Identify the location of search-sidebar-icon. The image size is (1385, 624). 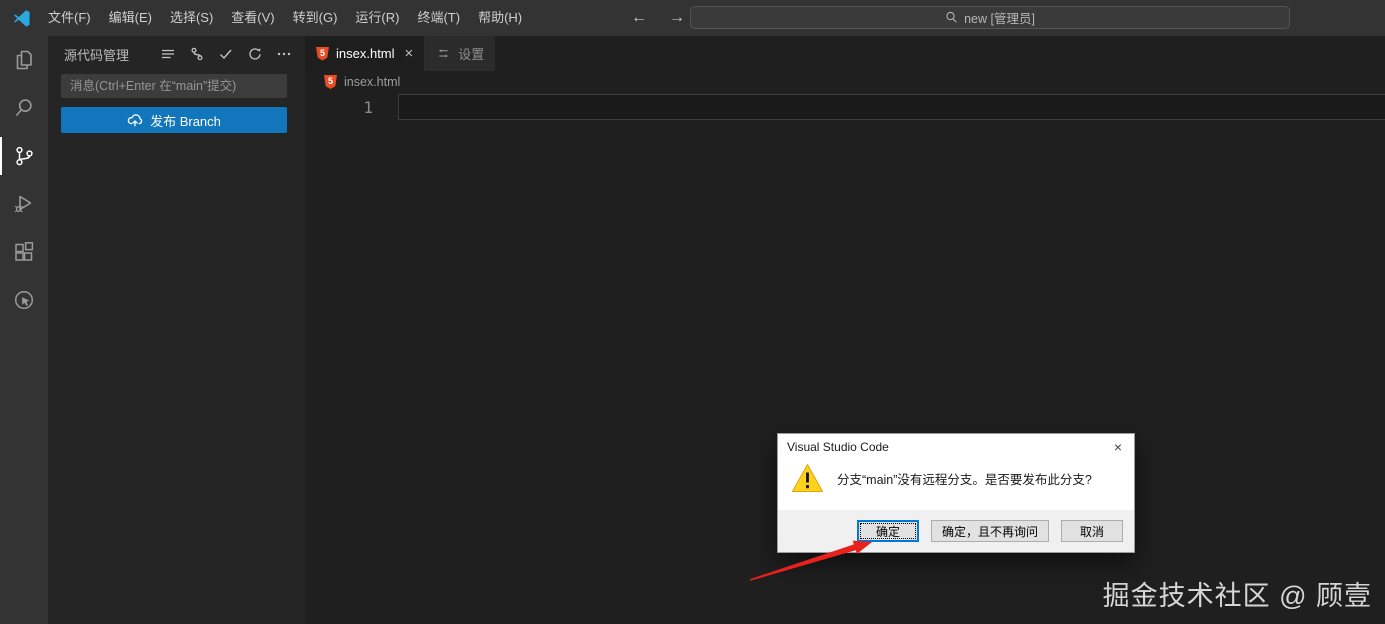
(24, 108).